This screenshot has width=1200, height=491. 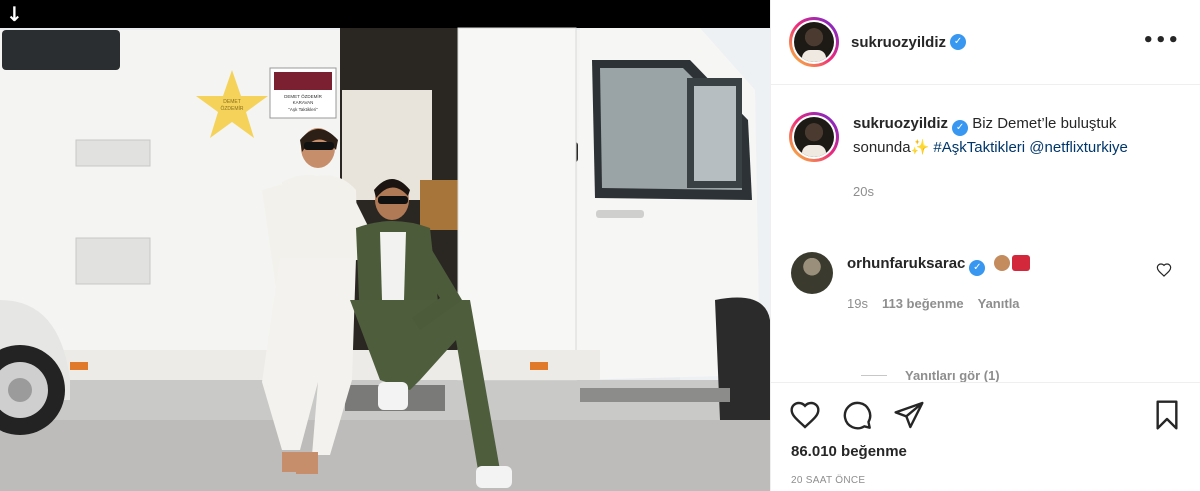 What do you see at coordinates (1164, 270) in the screenshot?
I see `comment-heart-icon` at bounding box center [1164, 270].